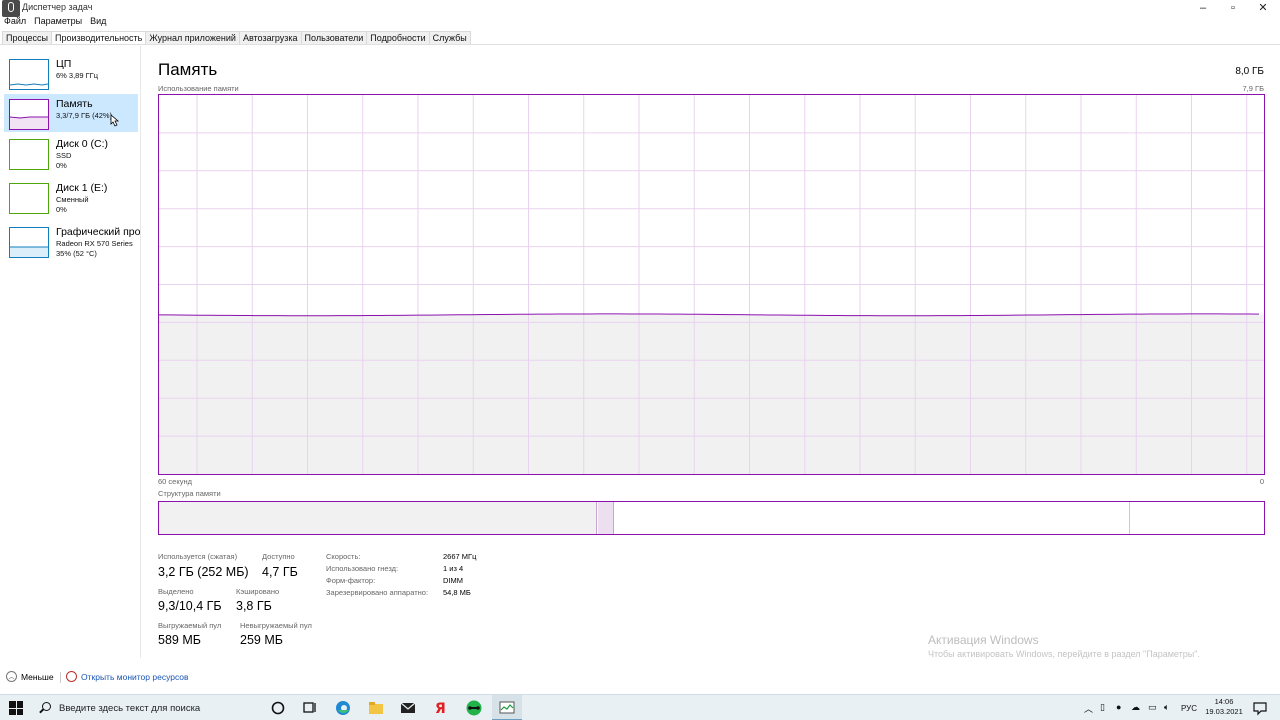 The height and width of the screenshot is (720, 1280). I want to click on task-manager-taskbar-button, so click(507, 707).